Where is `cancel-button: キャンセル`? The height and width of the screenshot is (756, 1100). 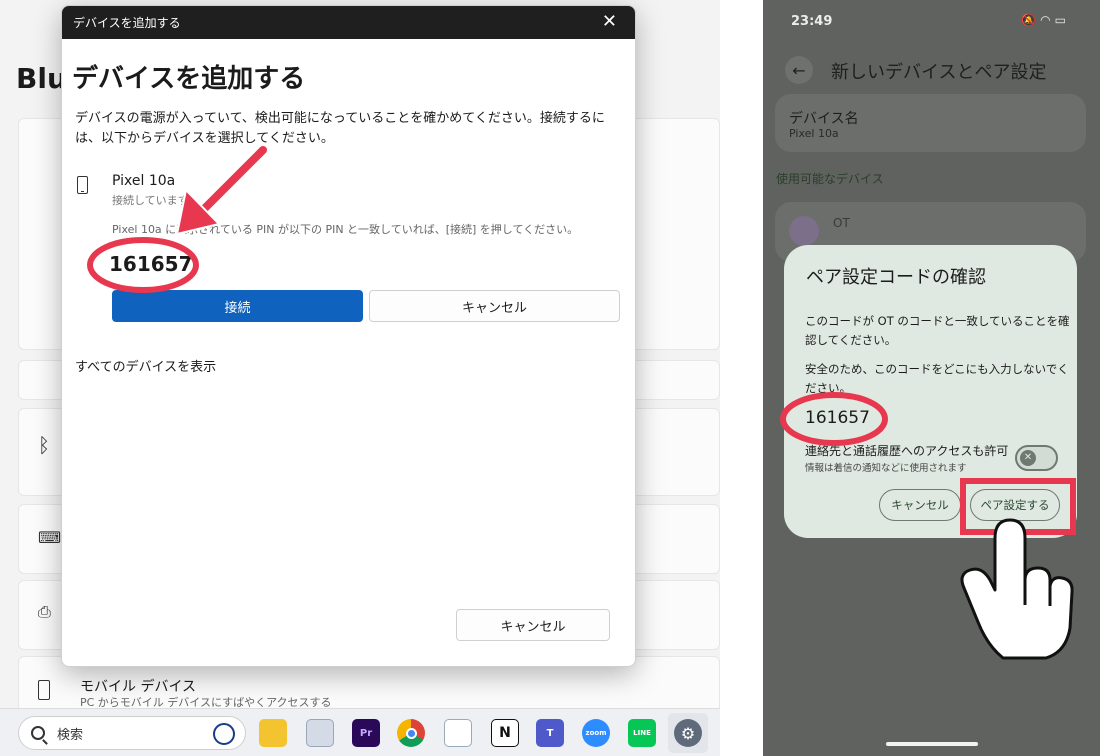 cancel-button: キャンセル is located at coordinates (533, 625).